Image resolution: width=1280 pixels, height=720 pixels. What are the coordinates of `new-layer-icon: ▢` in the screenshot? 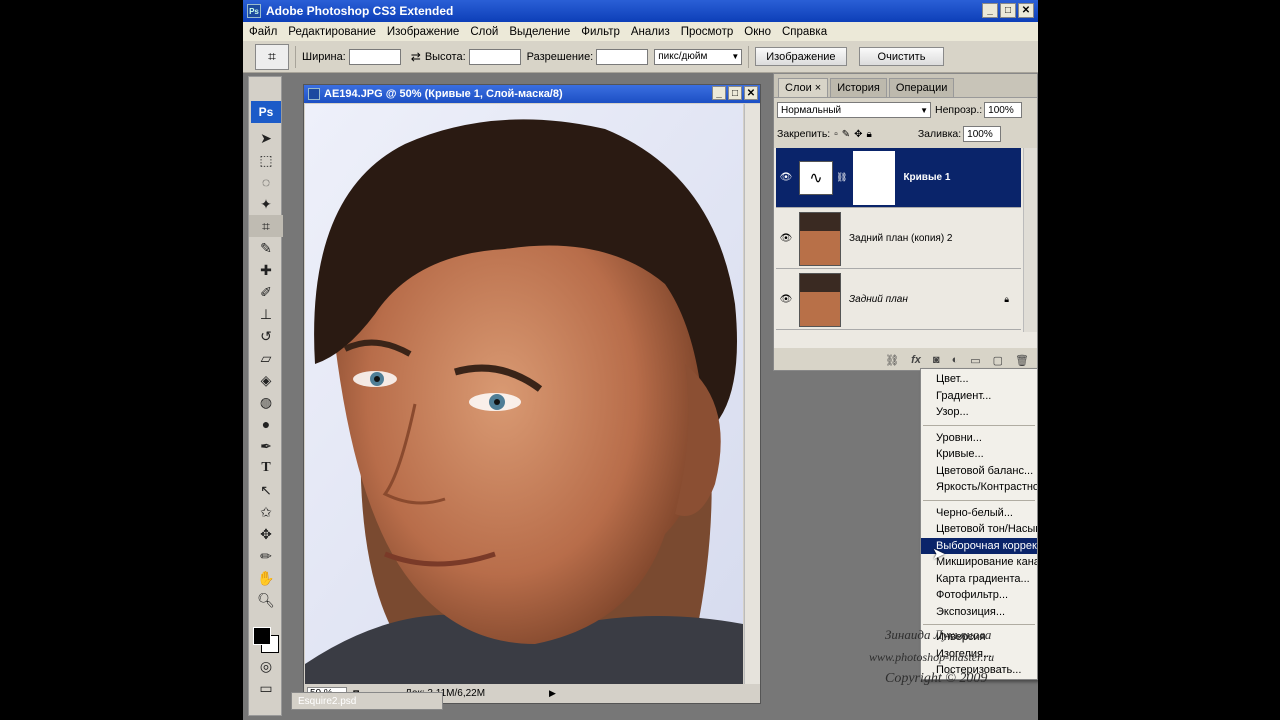 It's located at (998, 360).